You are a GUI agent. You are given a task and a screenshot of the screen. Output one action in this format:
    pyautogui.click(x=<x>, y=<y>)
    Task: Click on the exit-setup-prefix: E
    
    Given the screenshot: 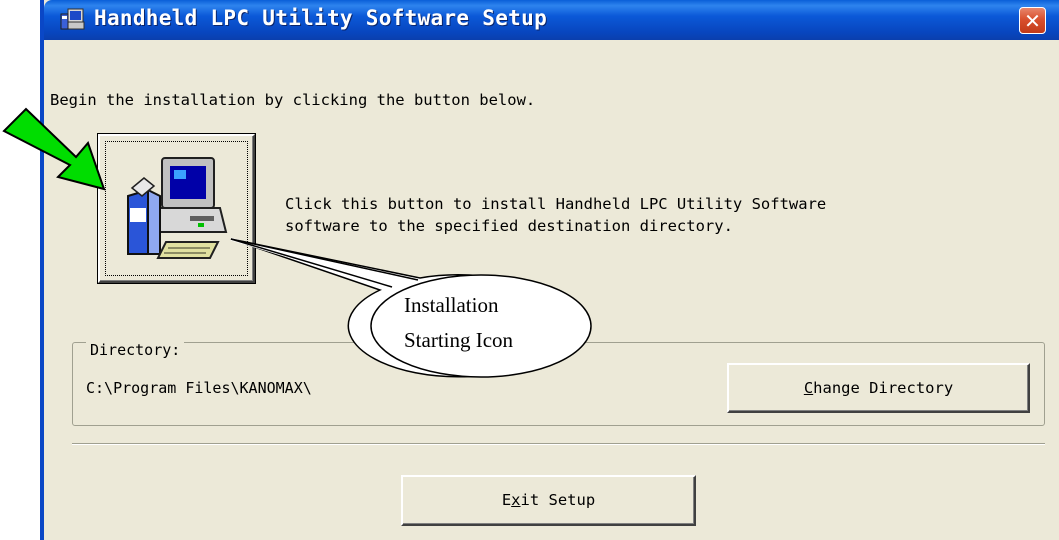 What is the action you would take?
    pyautogui.click(x=506, y=500)
    